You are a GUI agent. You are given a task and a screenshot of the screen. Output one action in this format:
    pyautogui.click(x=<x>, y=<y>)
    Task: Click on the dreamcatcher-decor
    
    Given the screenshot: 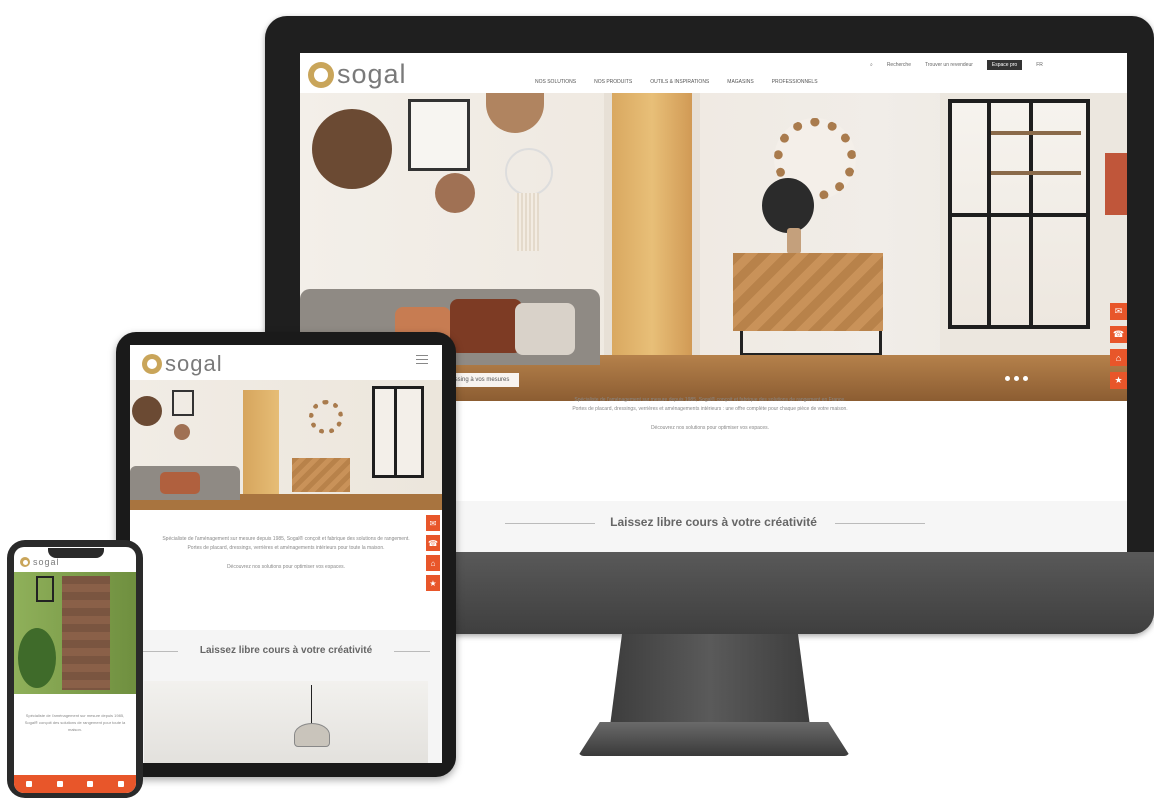 What is the action you would take?
    pyautogui.click(x=529, y=172)
    